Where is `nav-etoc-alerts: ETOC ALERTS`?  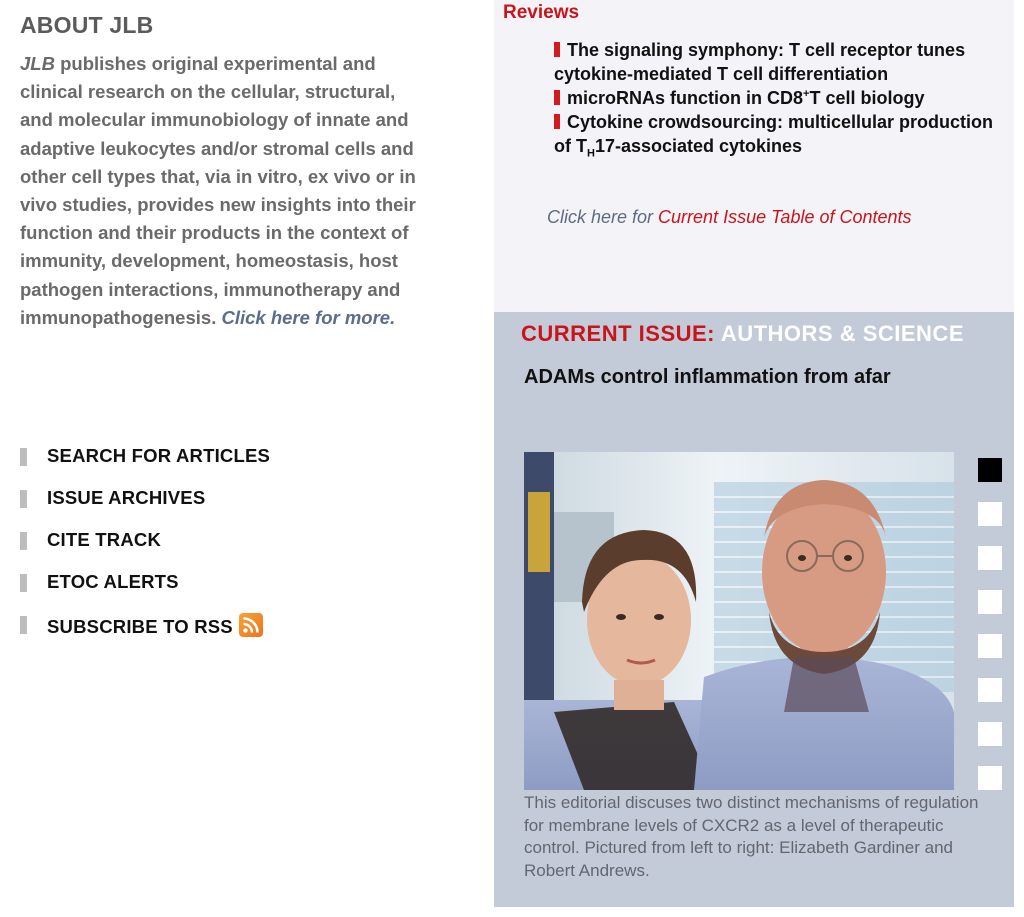
nav-etoc-alerts: ETOC ALERTS is located at coordinates (240, 589).